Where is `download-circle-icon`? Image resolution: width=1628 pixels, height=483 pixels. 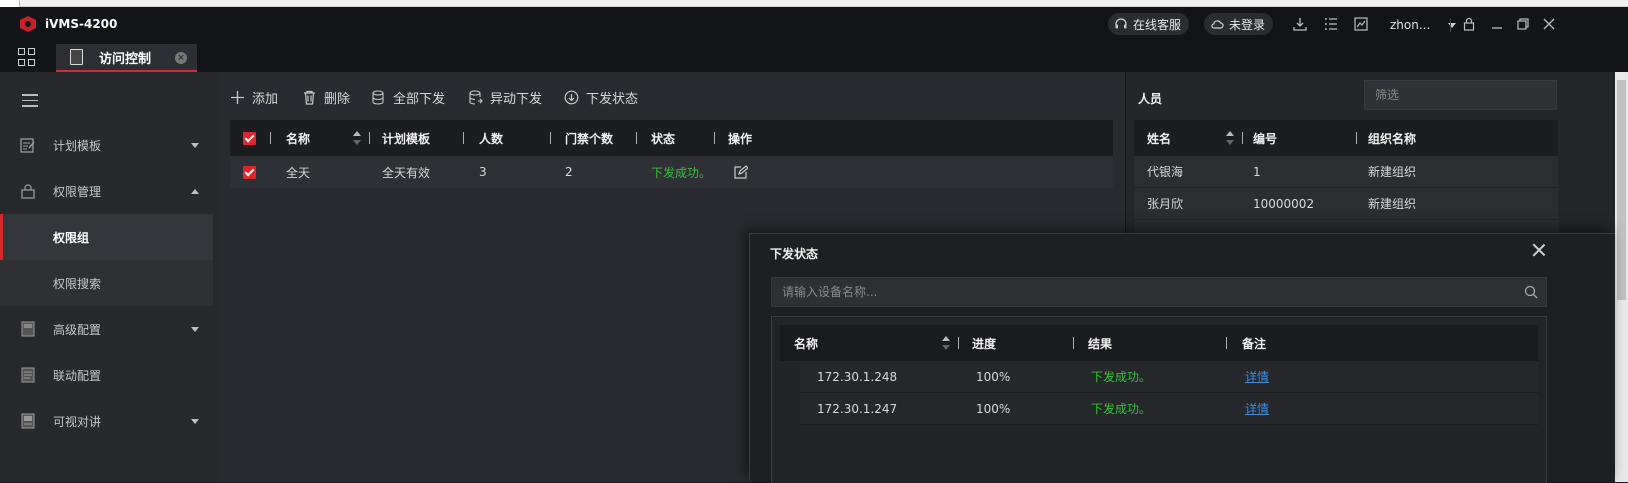 download-circle-icon is located at coordinates (571, 97).